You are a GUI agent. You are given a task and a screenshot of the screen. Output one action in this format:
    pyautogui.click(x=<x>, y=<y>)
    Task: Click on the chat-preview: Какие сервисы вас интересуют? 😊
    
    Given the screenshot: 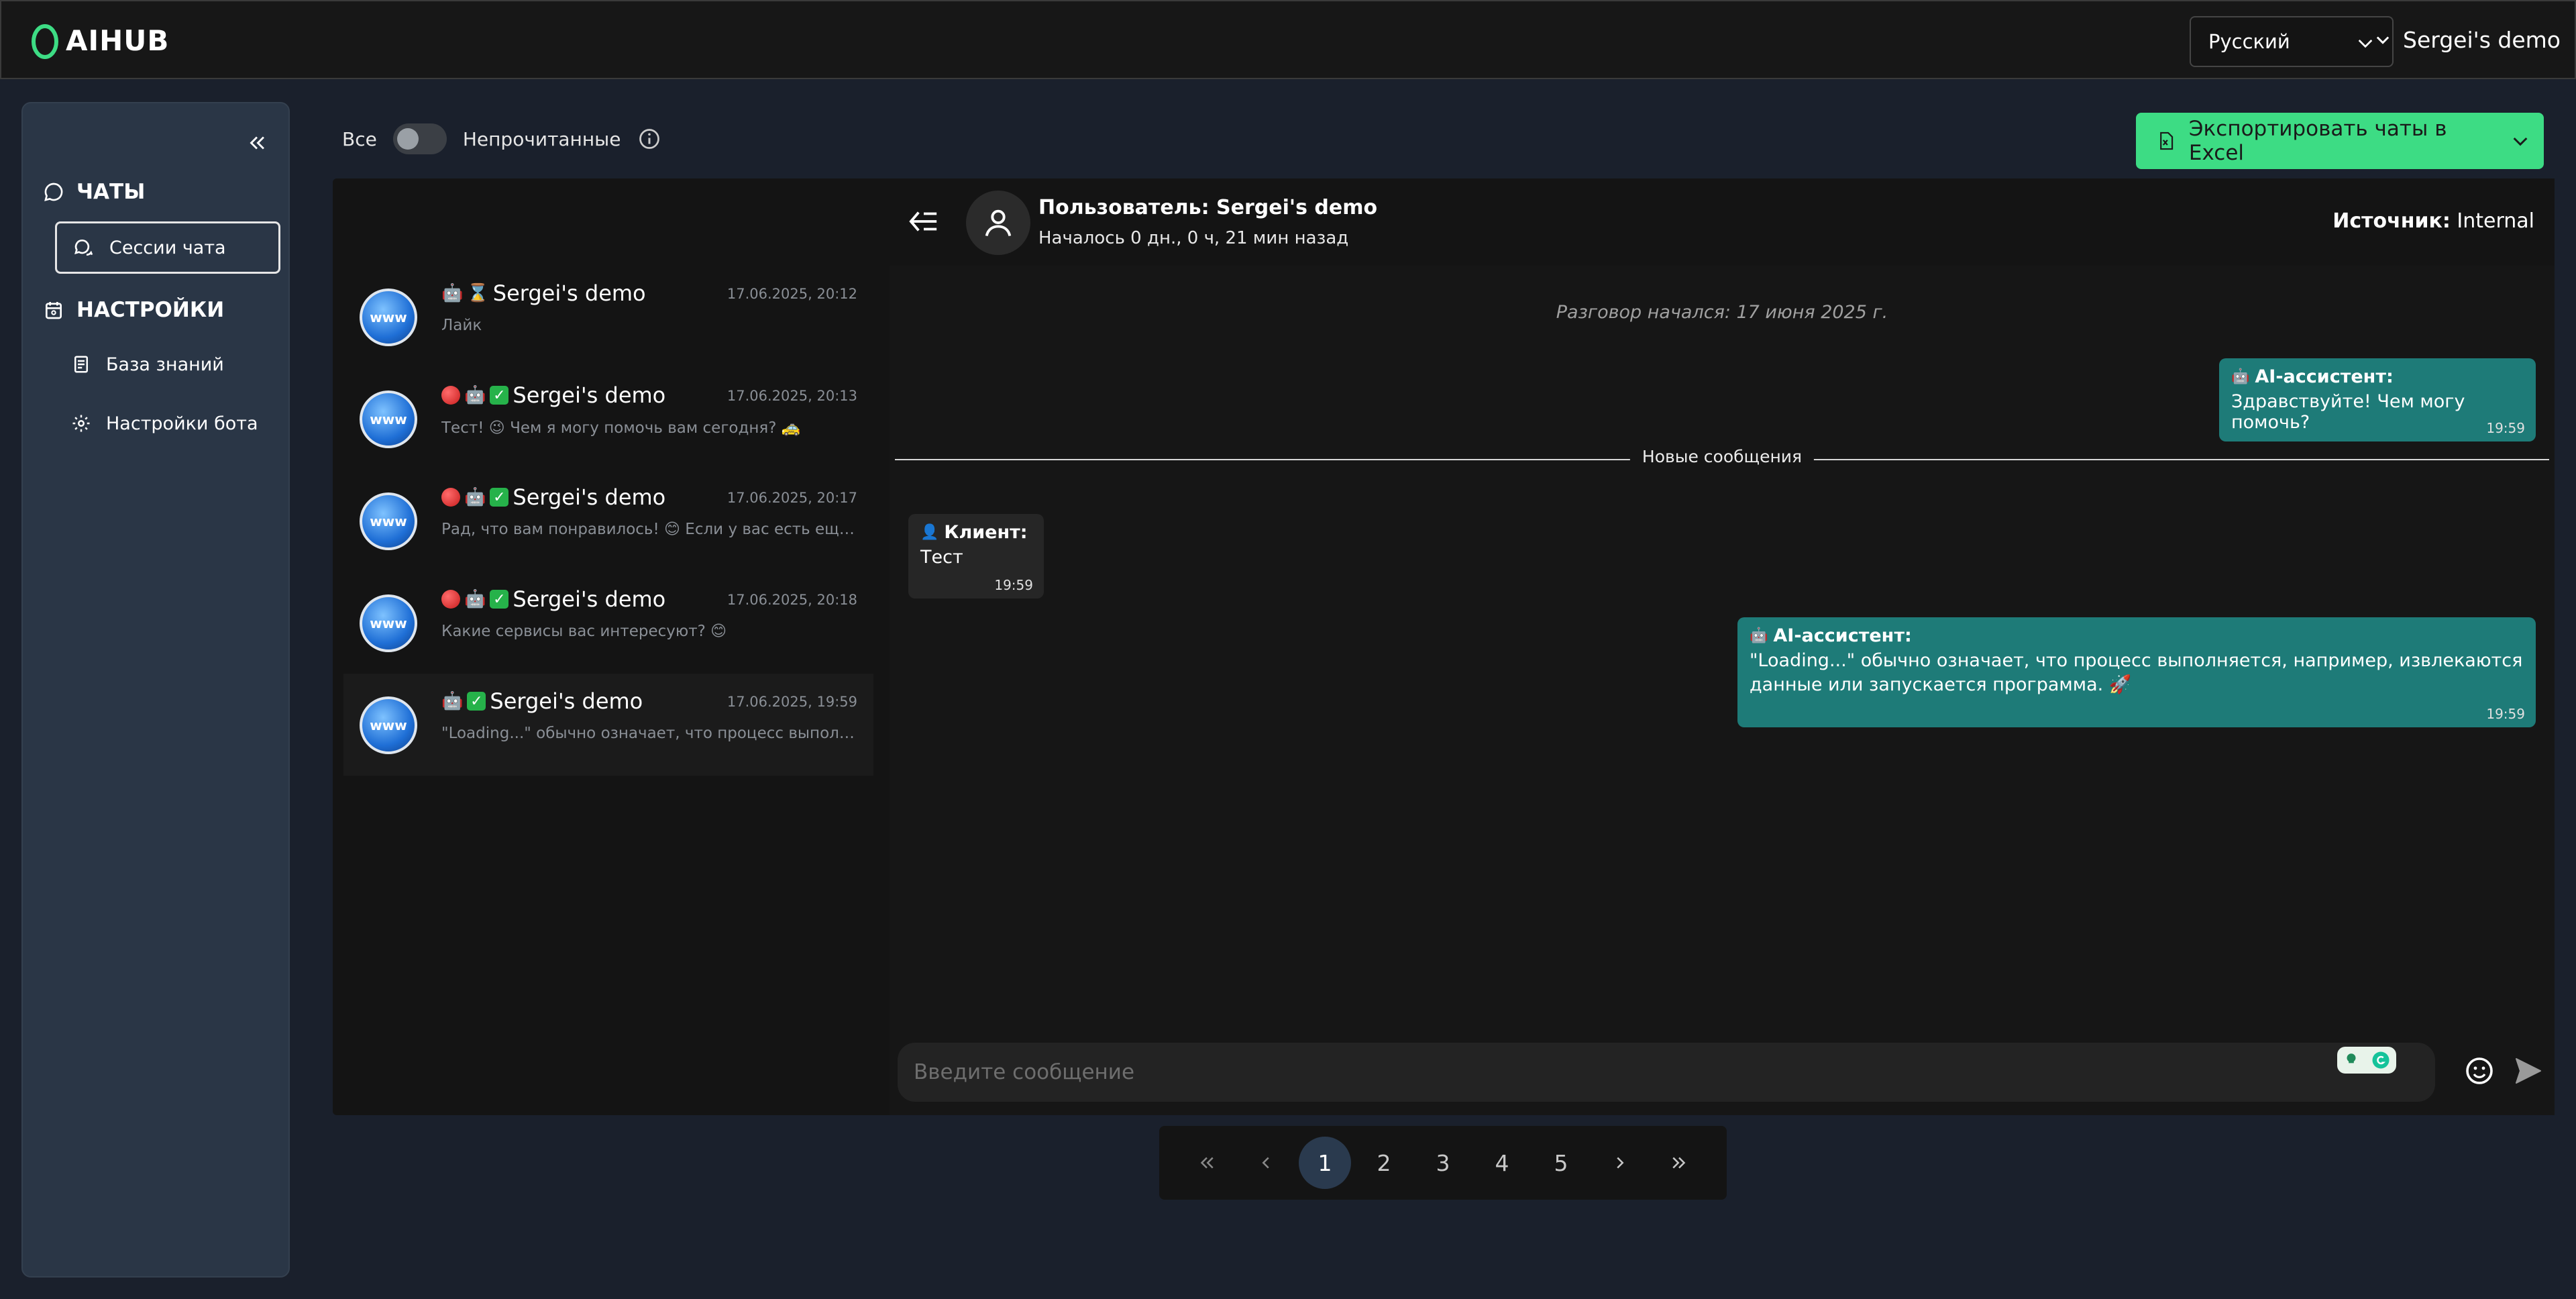 What is the action you would take?
    pyautogui.click(x=584, y=631)
    